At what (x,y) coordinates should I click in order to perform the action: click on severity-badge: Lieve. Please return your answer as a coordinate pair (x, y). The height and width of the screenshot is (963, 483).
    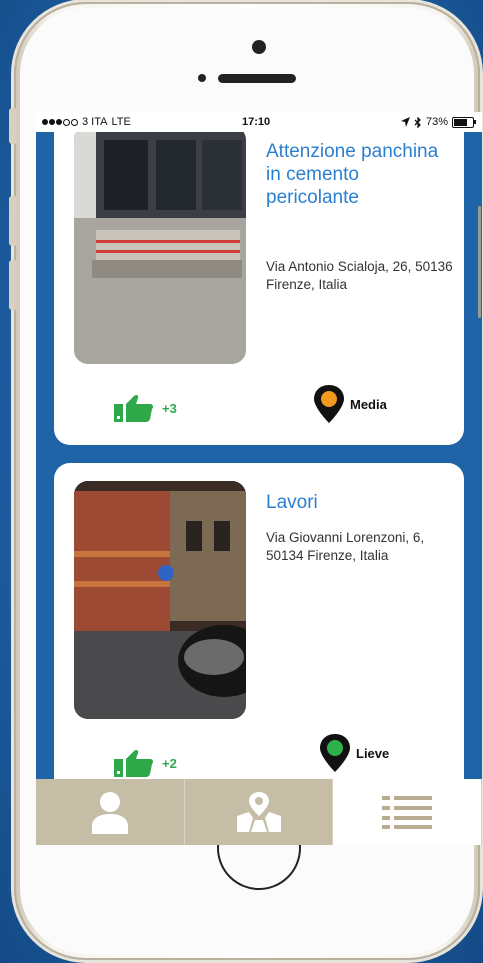
    Looking at the image, I should click on (353, 753).